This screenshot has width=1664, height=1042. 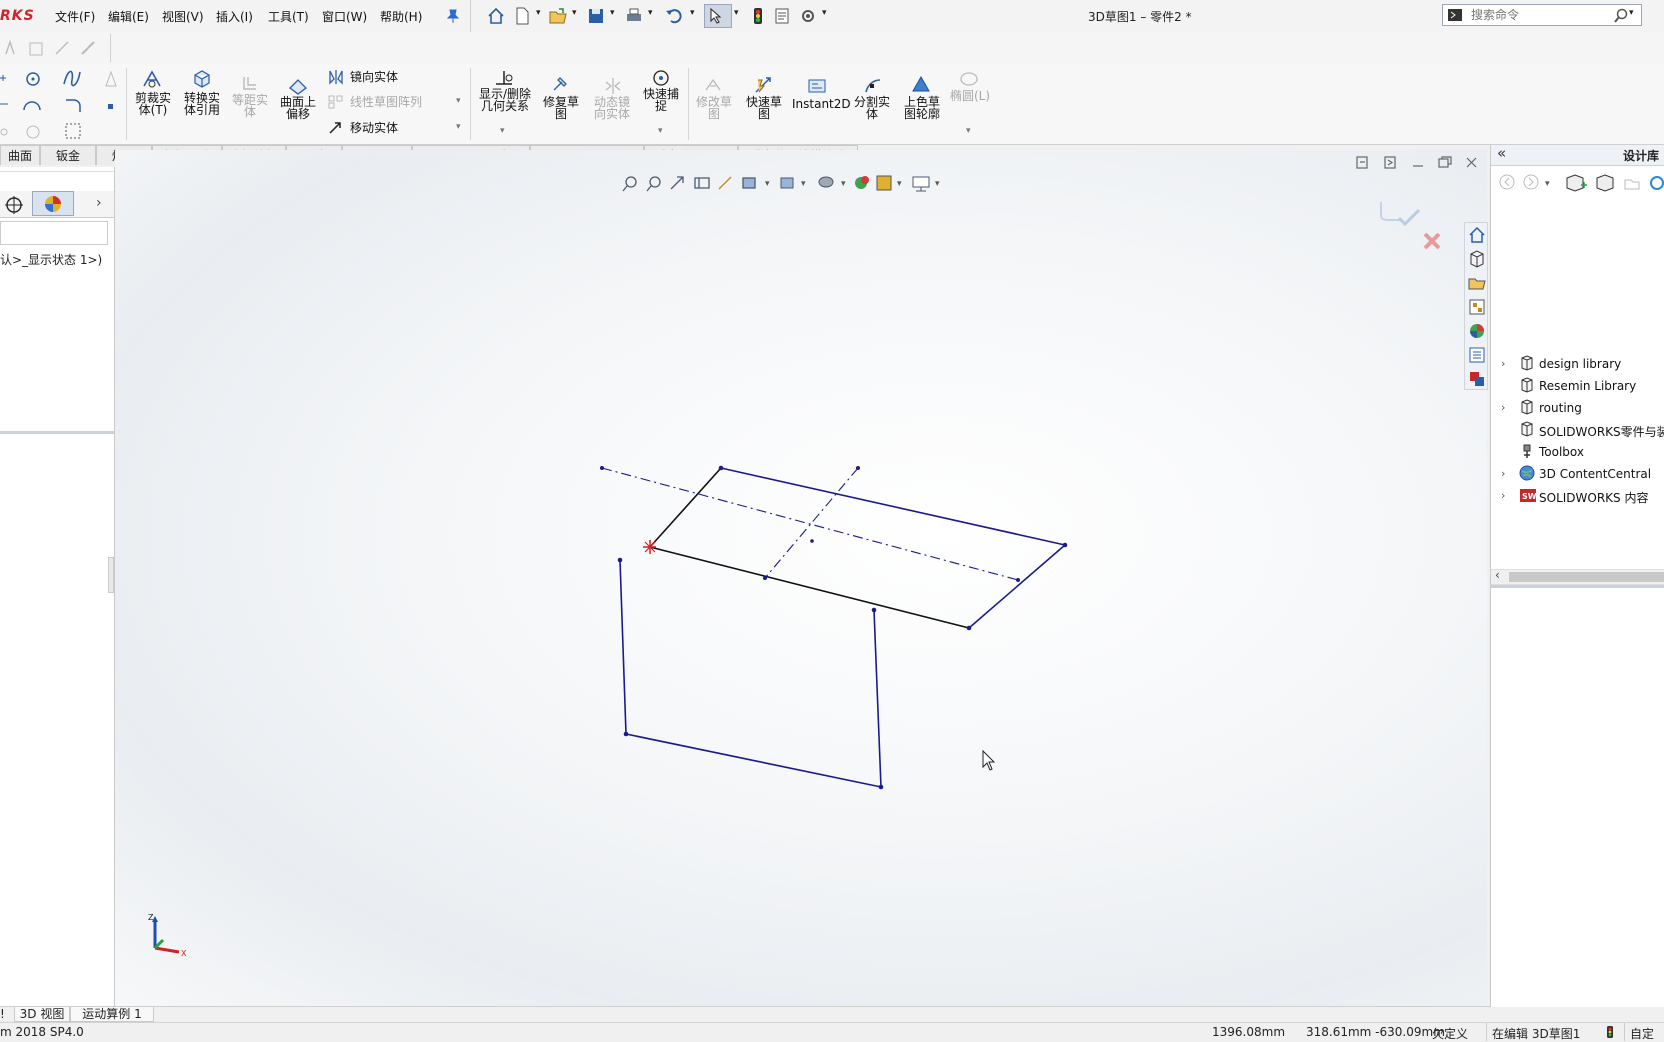 What do you see at coordinates (374, 77) in the screenshot?
I see `mirror-entities-button: 镜向实体` at bounding box center [374, 77].